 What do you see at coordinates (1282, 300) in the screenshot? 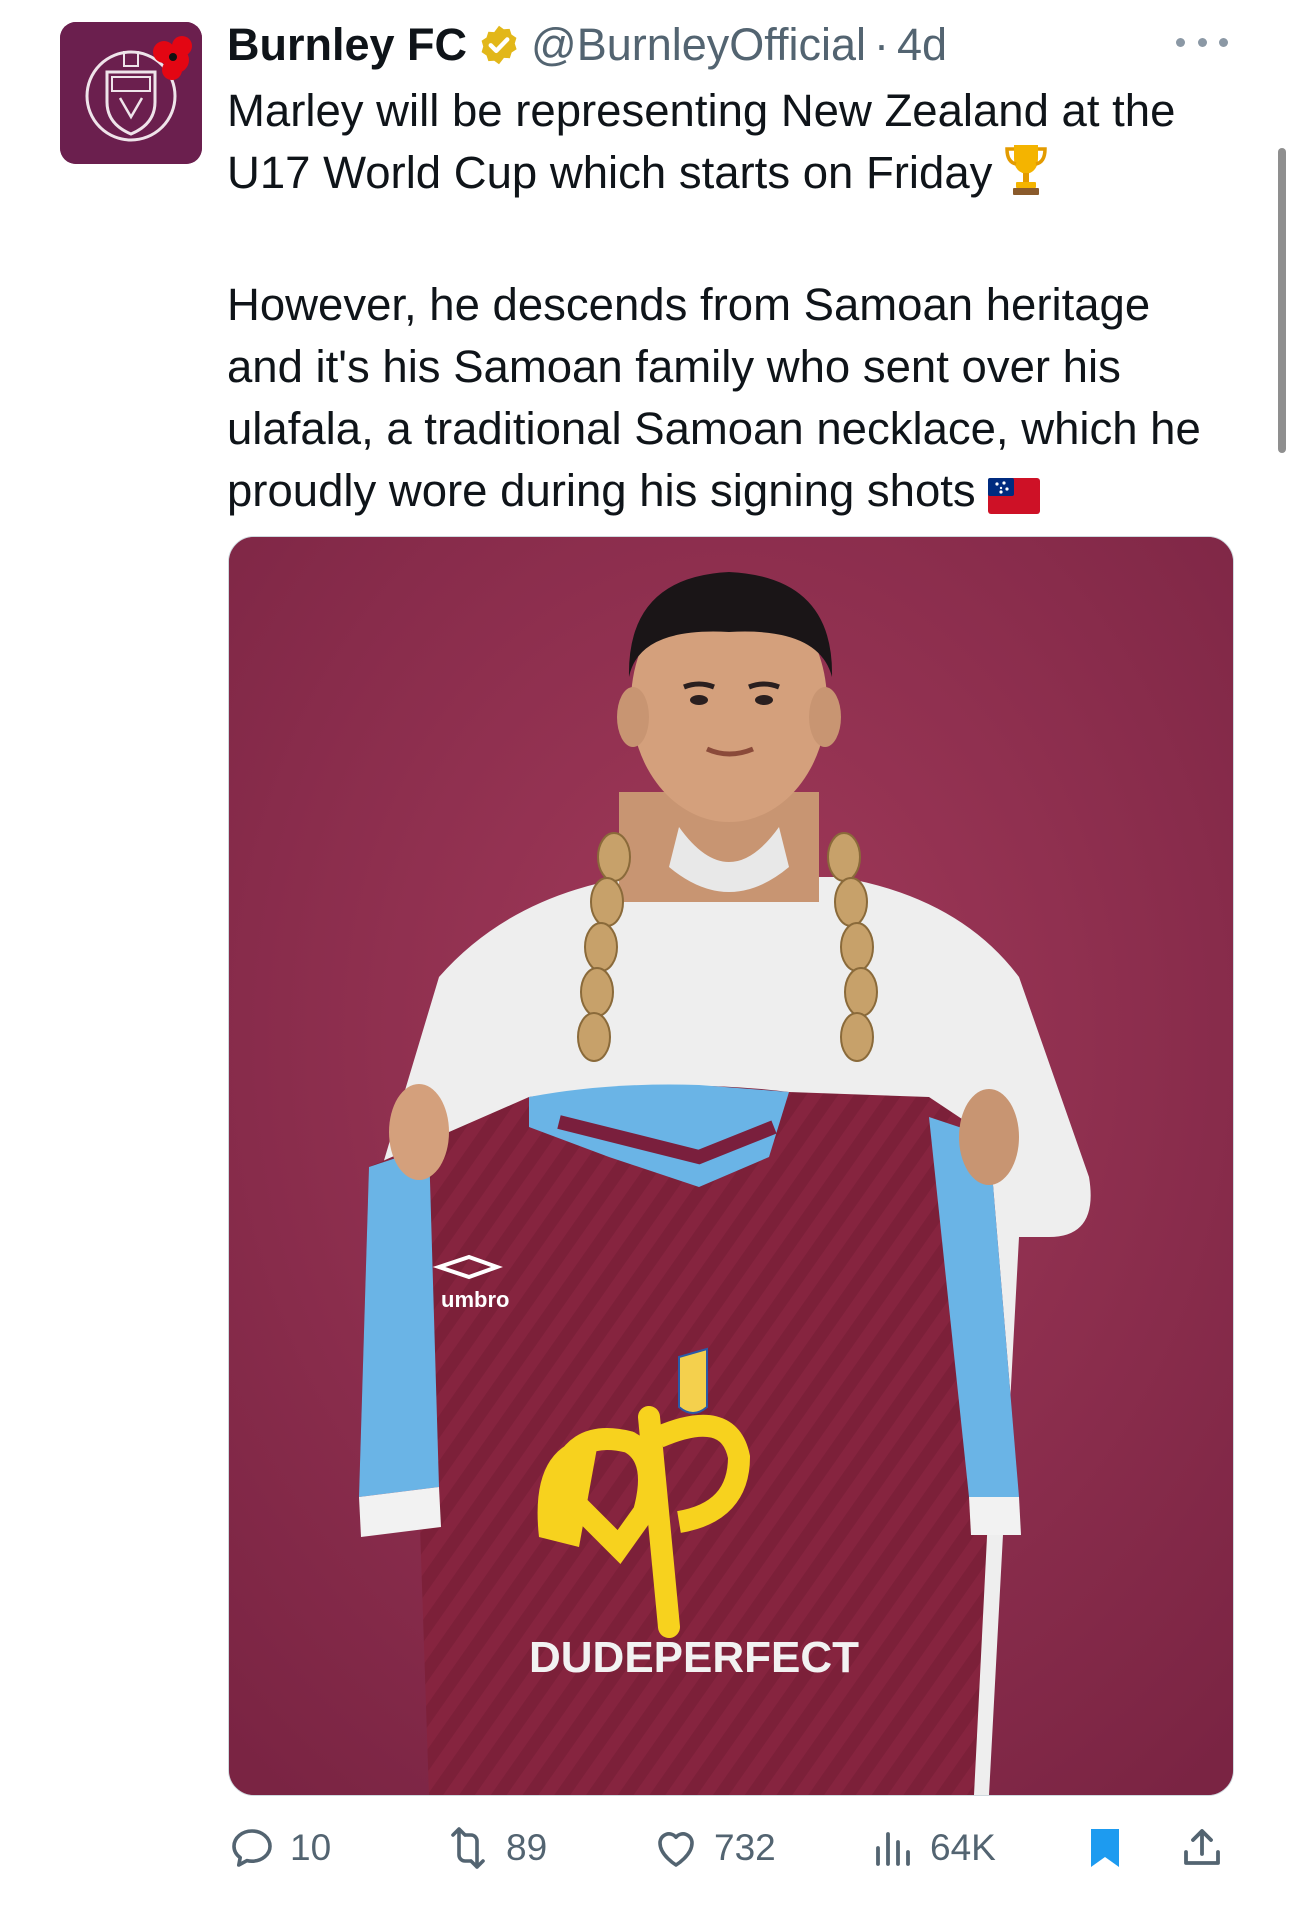
I see `scrollbar` at bounding box center [1282, 300].